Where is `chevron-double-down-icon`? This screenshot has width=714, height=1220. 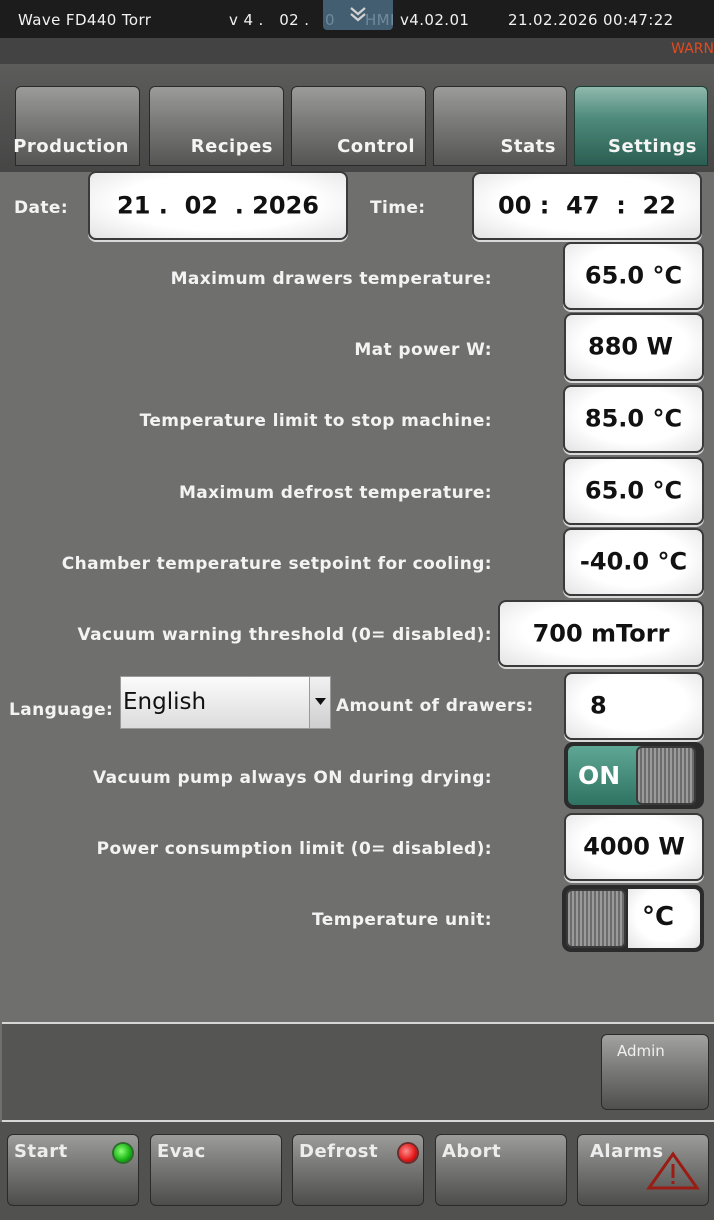 chevron-double-down-icon is located at coordinates (358, 14).